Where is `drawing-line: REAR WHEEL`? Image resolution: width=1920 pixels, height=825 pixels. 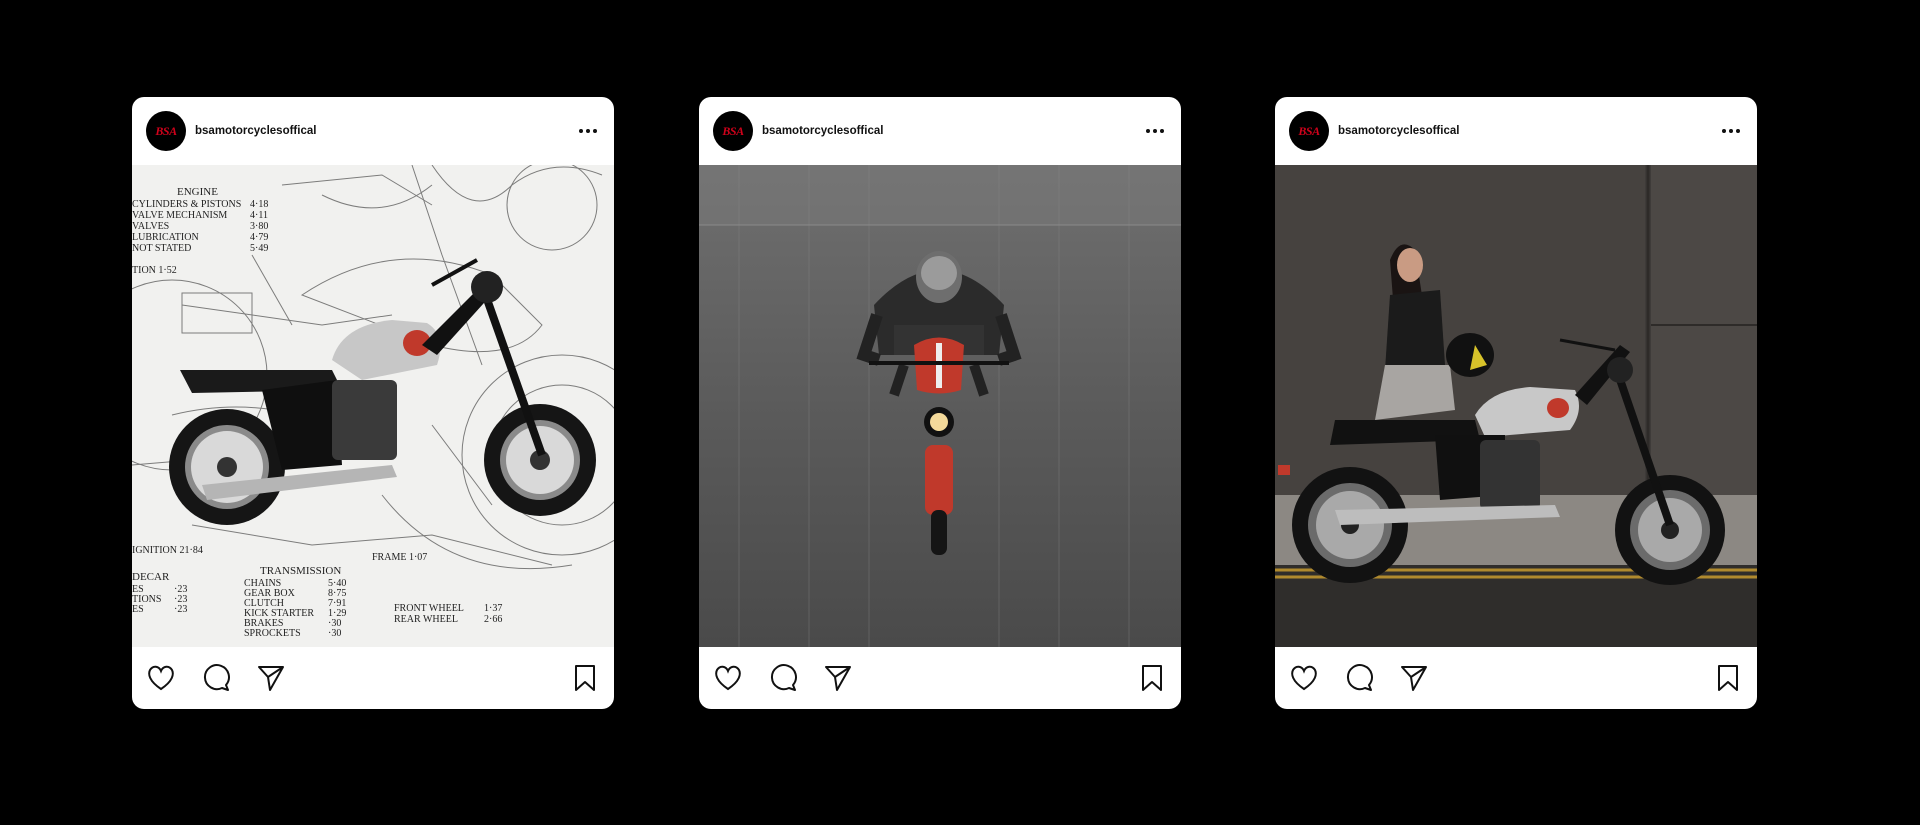 drawing-line: REAR WHEEL is located at coordinates (426, 619).